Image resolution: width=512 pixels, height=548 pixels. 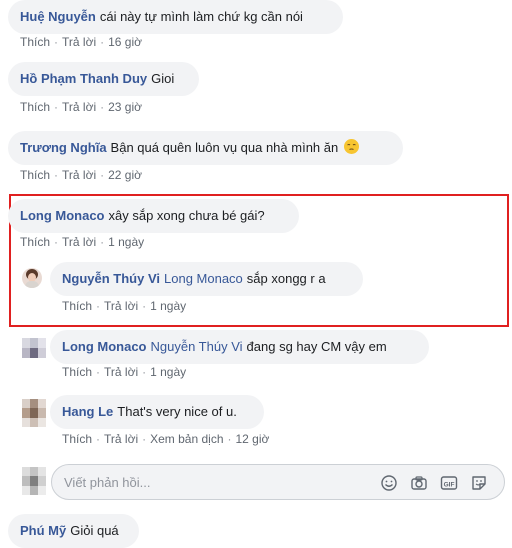 I want to click on mention-link: Long Monaco, so click(x=203, y=278).